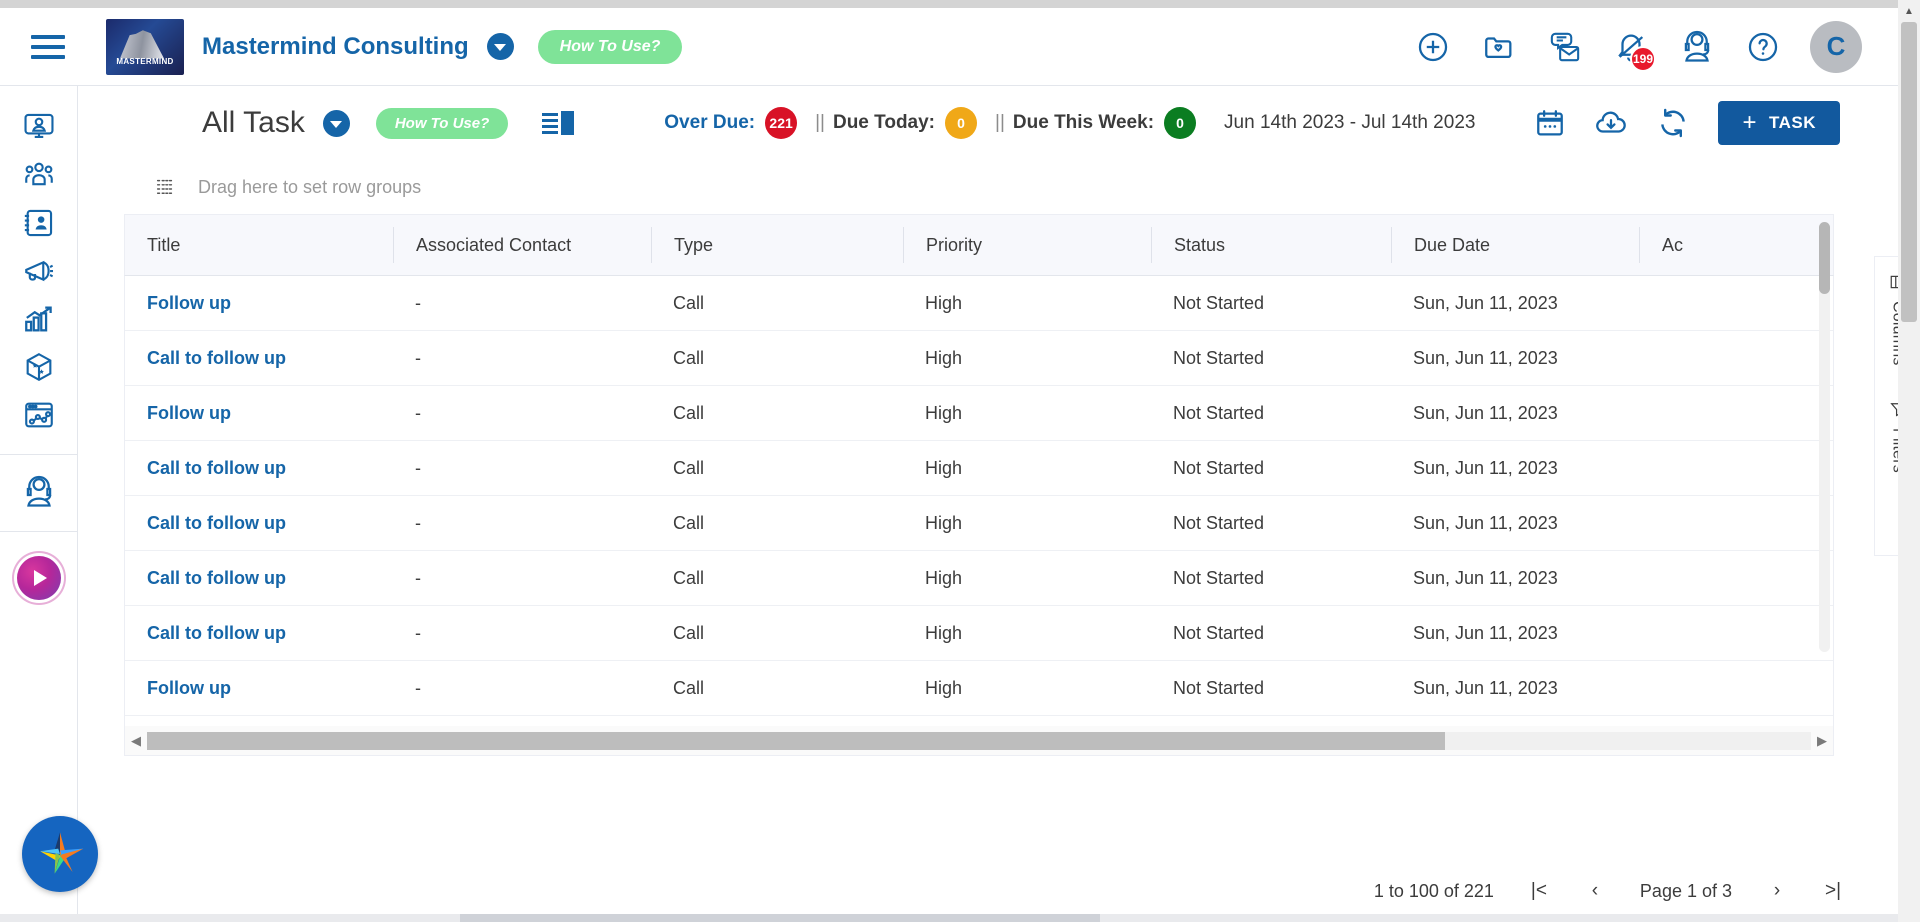 The height and width of the screenshot is (922, 1920). What do you see at coordinates (335, 46) in the screenshot?
I see `brand-name: Mastermind Consulting` at bounding box center [335, 46].